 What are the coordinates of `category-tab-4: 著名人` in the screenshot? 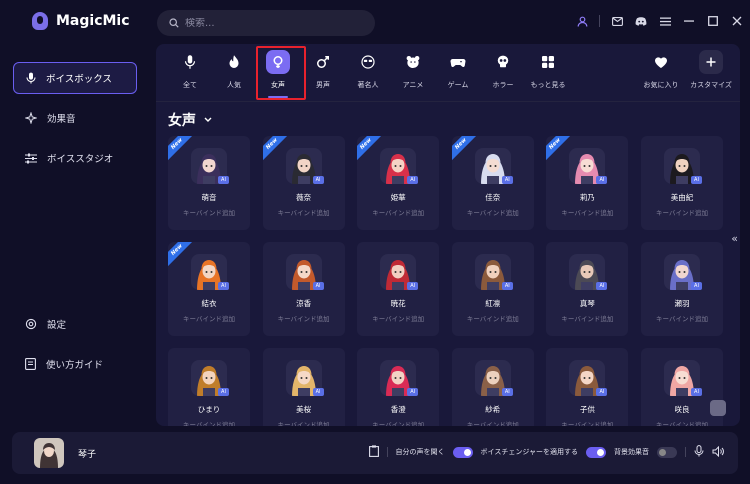 It's located at (368, 75).